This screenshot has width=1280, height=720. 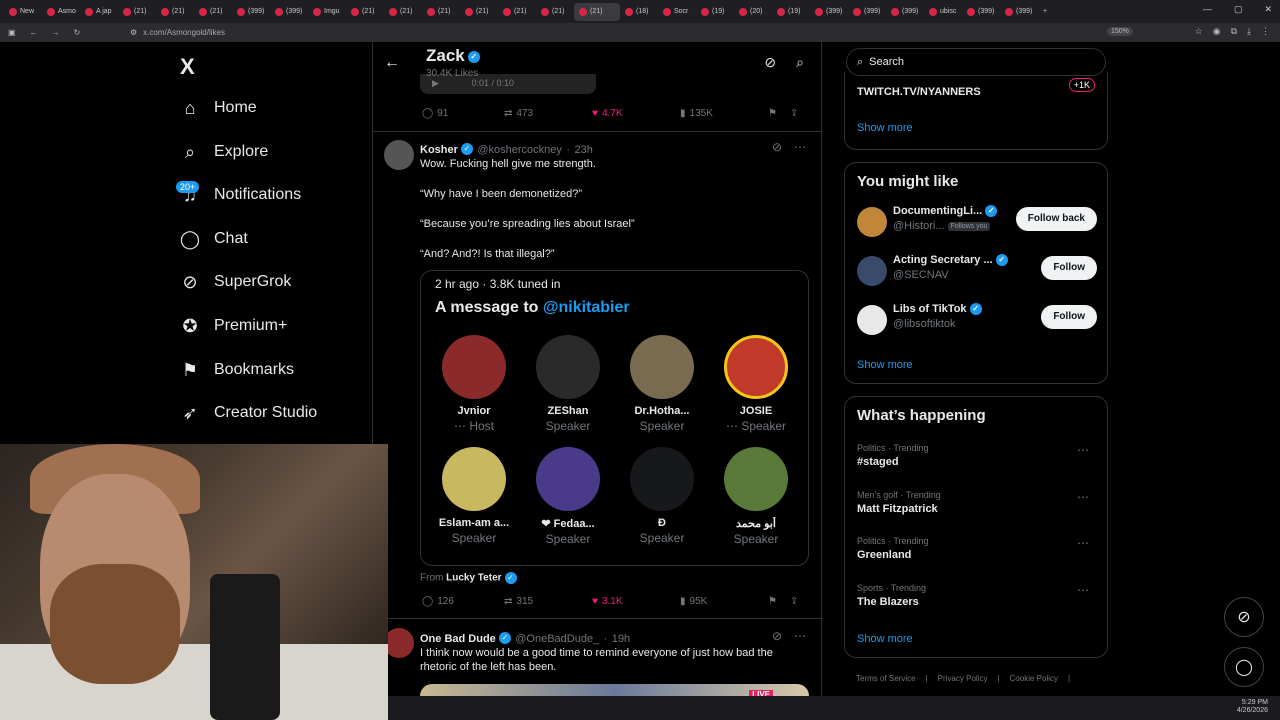 I want to click on new-tab-button: +, so click(x=1048, y=12).